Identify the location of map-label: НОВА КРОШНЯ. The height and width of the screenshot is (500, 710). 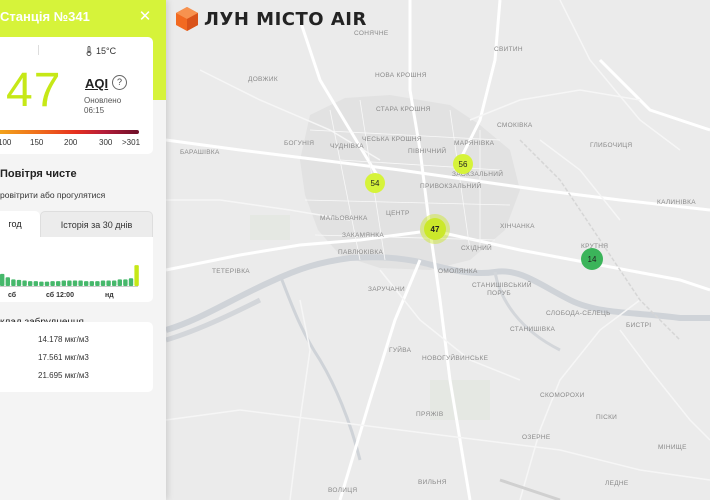
(401, 75).